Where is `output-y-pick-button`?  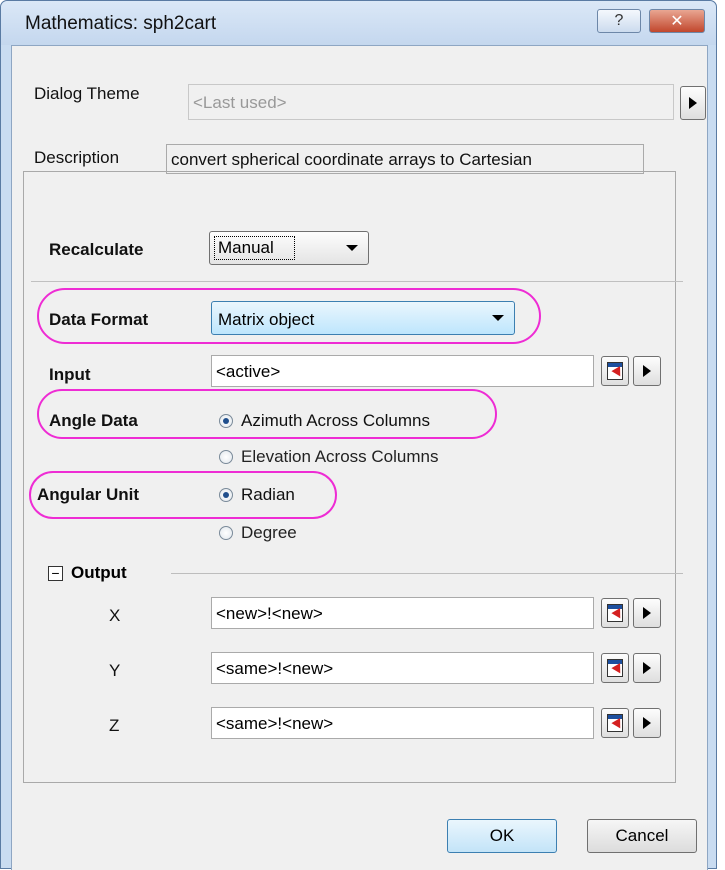 output-y-pick-button is located at coordinates (615, 668).